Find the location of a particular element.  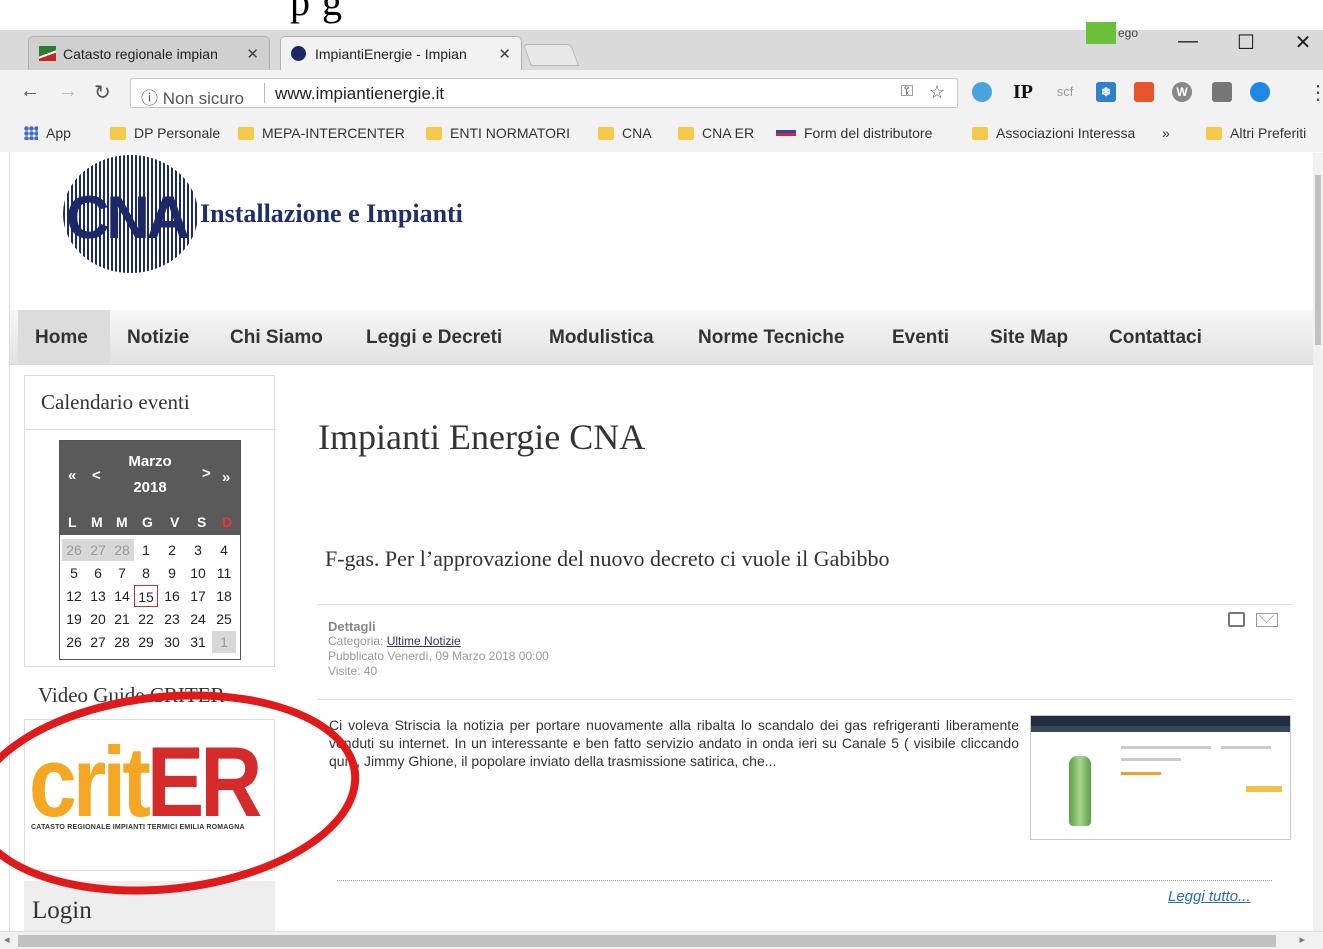

calendar-day: 15 is located at coordinates (146, 596).